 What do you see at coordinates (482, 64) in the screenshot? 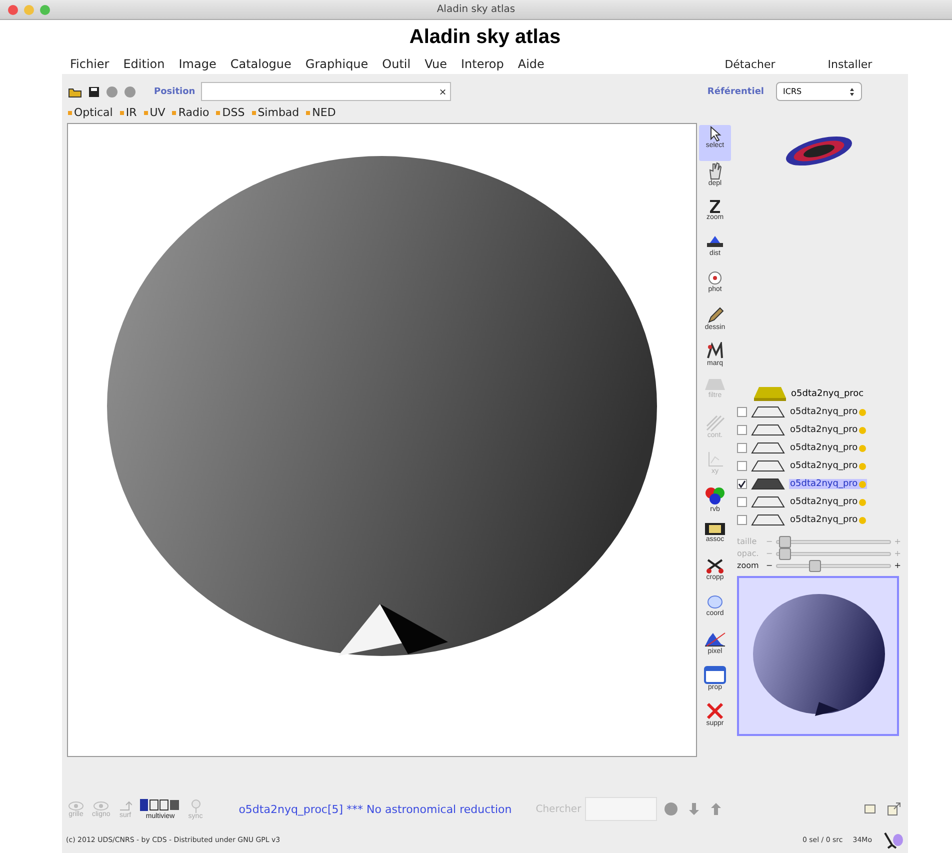
I see `menu-item: Interop` at bounding box center [482, 64].